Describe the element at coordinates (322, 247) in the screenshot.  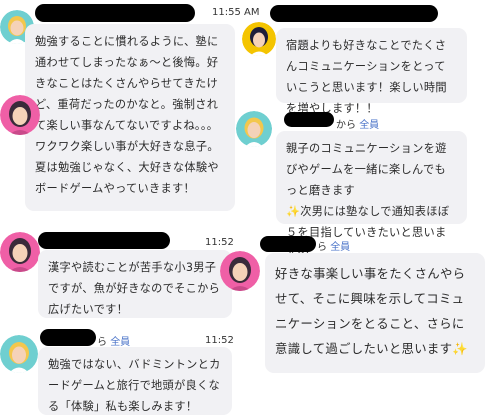
I see `from-suffix: ら` at that location.